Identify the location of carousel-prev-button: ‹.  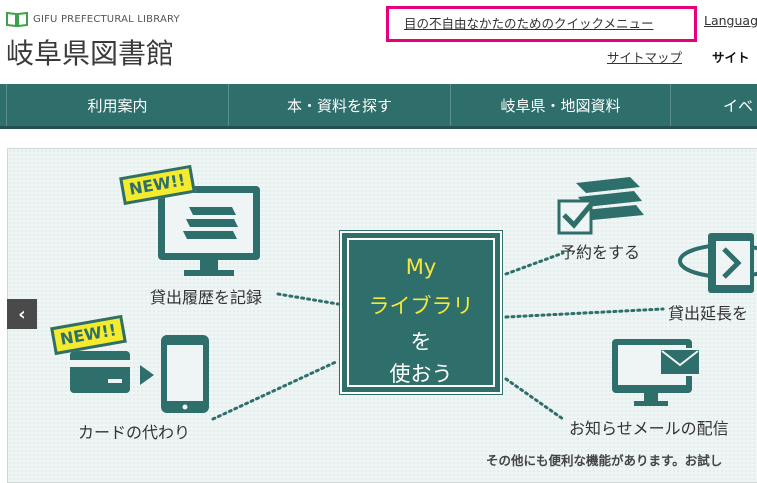
(22, 314).